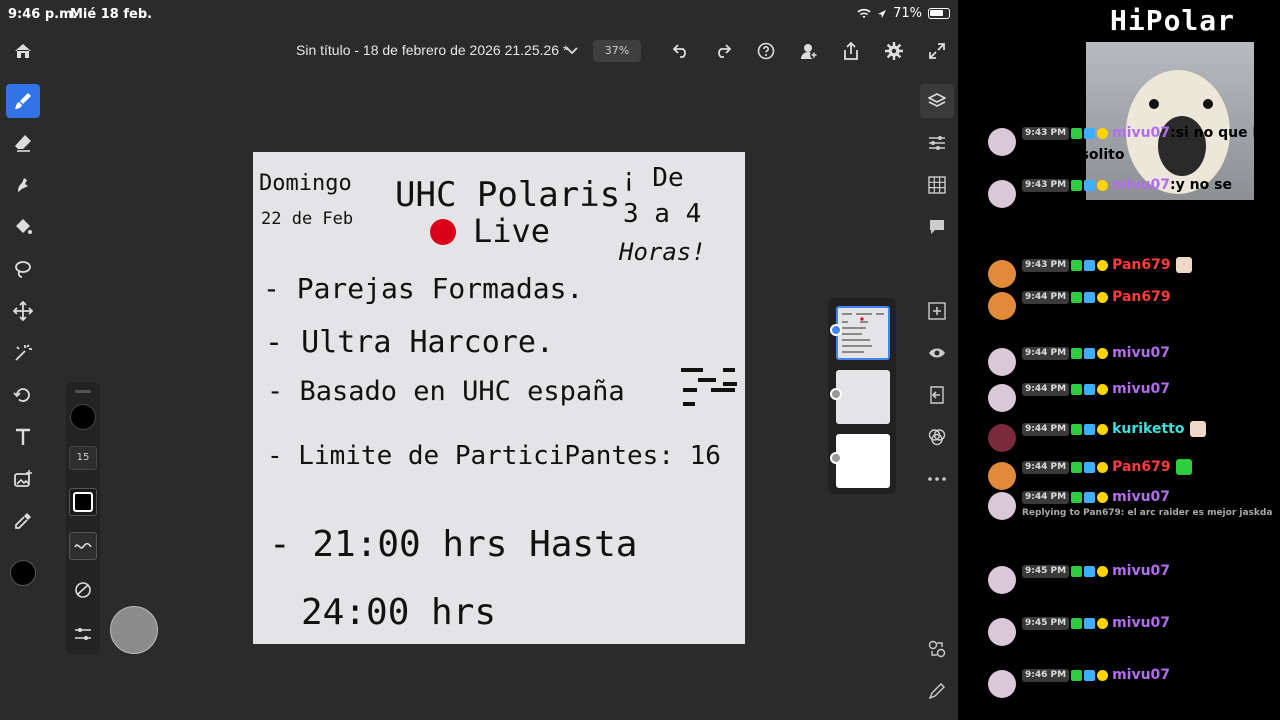 Image resolution: width=1280 pixels, height=720 pixels. I want to click on lasso-tool, so click(23, 269).